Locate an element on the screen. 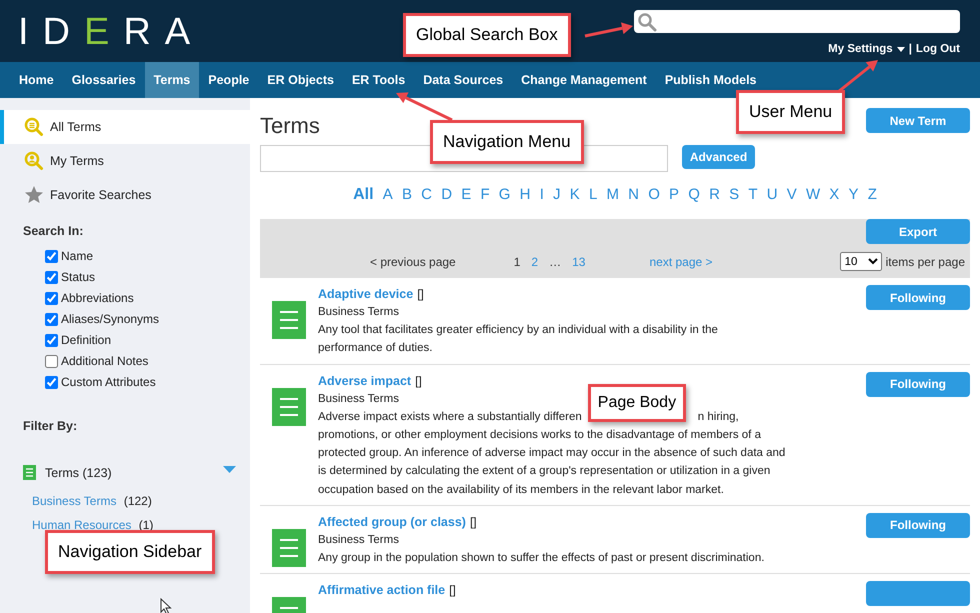 The height and width of the screenshot is (613, 980). nav-tab: Terms is located at coordinates (172, 80).